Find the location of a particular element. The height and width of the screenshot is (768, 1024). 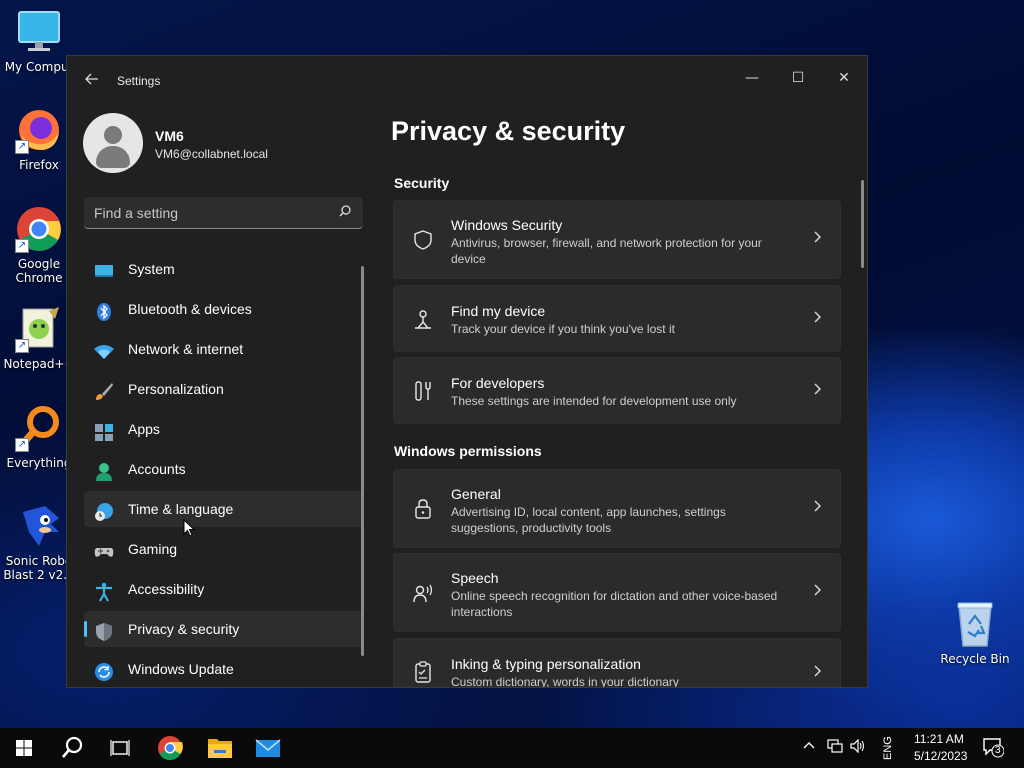

chrome-icon: ↗ is located at coordinates (39, 229).